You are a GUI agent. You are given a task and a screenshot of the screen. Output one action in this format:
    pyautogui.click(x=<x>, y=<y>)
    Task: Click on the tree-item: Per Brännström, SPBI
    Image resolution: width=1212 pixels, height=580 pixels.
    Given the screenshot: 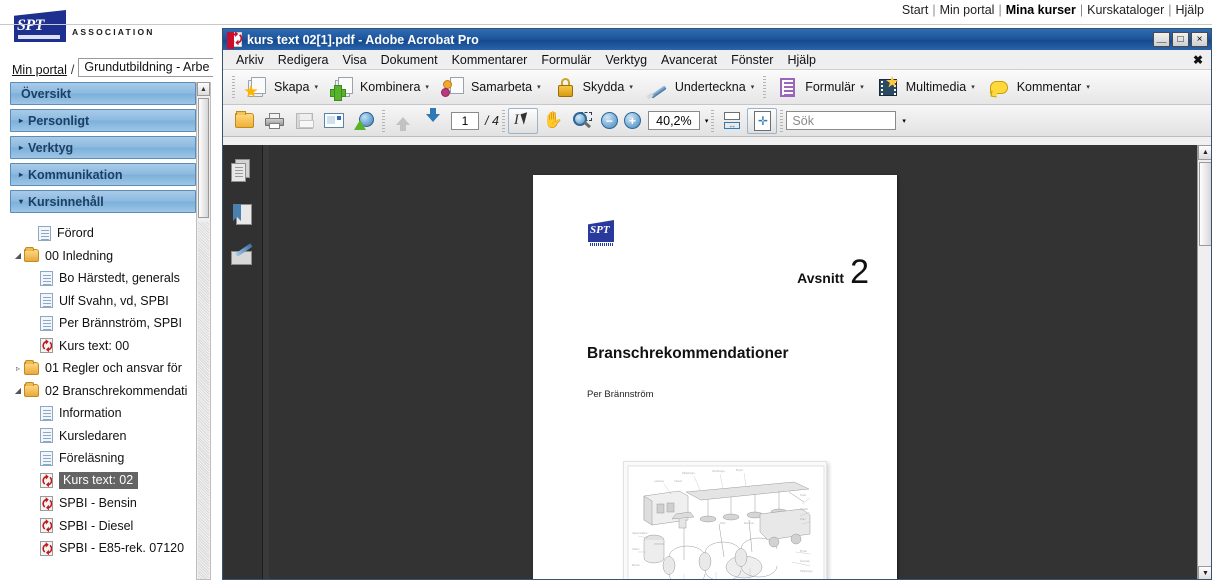 What is the action you would take?
    pyautogui.click(x=103, y=323)
    